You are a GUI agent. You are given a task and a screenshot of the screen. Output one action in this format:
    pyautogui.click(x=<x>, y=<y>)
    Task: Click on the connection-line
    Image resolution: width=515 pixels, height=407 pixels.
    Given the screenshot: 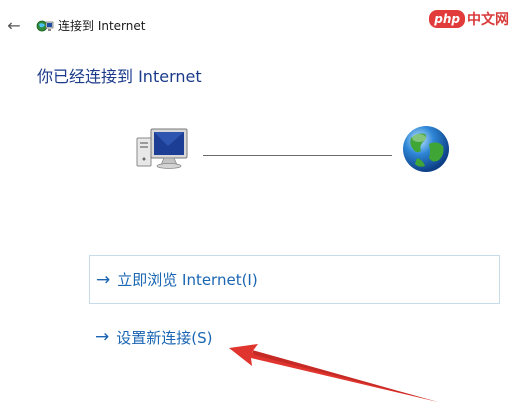 What is the action you would take?
    pyautogui.click(x=297, y=155)
    